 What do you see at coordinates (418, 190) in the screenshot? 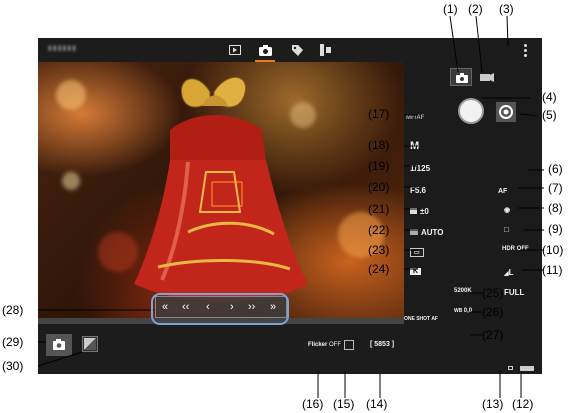
I see `aperture-value: F5.6` at bounding box center [418, 190].